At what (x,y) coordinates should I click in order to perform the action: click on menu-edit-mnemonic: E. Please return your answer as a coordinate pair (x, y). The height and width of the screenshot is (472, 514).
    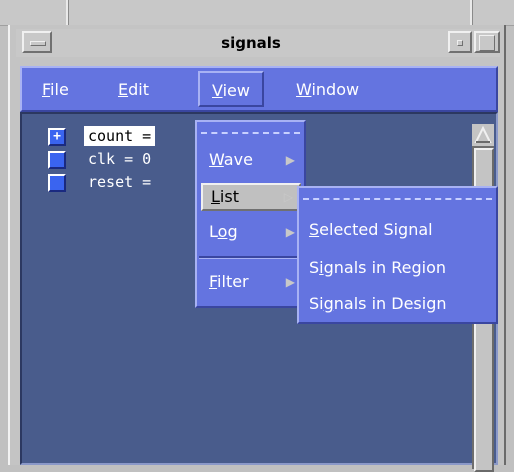
    Looking at the image, I should click on (123, 89).